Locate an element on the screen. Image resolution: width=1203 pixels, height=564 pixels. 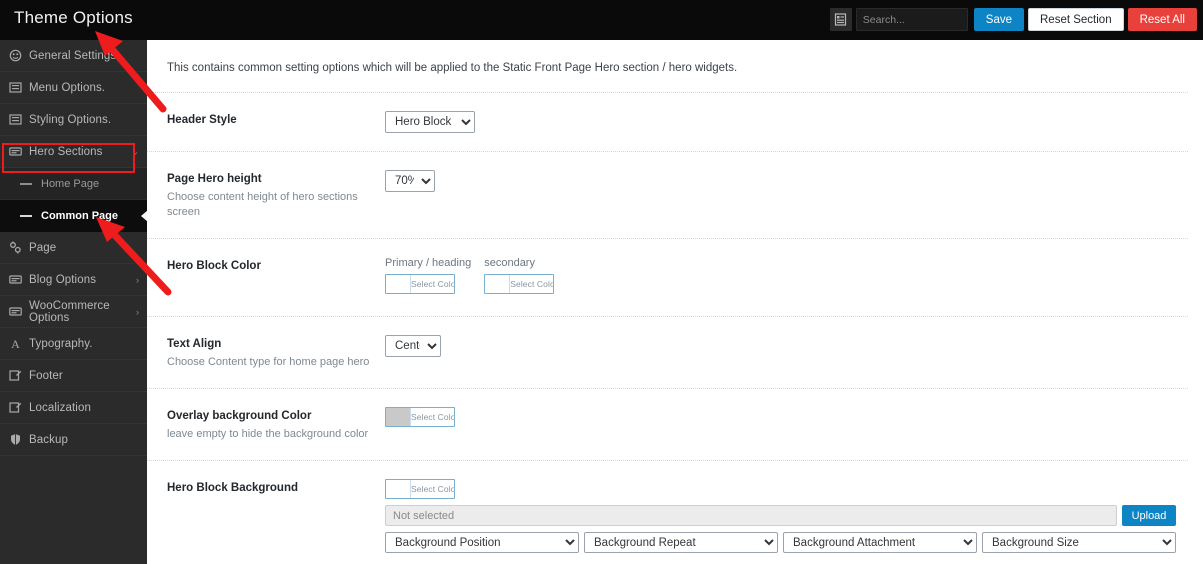
annotation-arrow-to-common-page is located at coordinates (134, 256).